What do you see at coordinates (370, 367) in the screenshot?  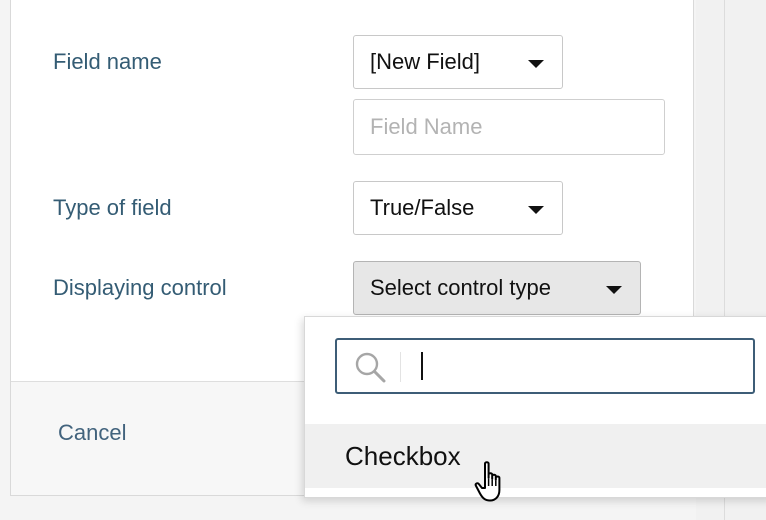 I see `search-icon` at bounding box center [370, 367].